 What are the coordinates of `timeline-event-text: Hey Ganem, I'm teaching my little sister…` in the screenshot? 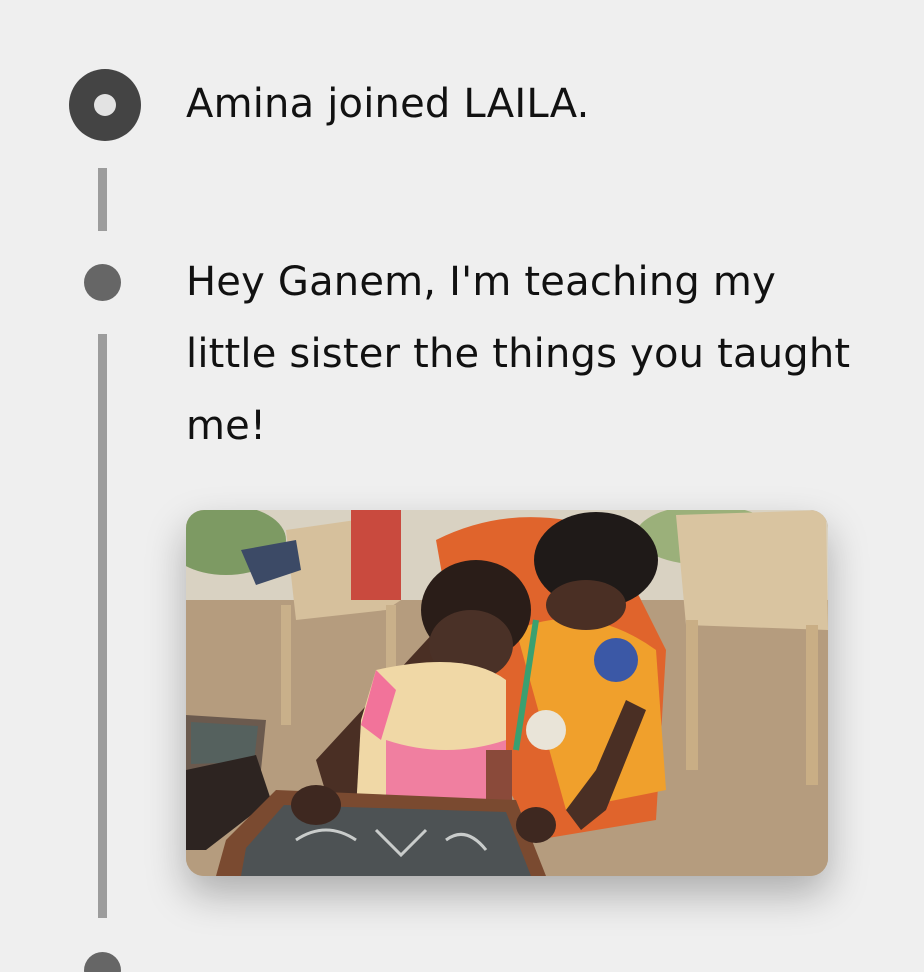 It's located at (518, 354).